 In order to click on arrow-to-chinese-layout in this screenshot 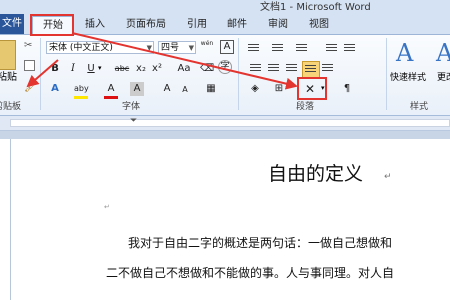, I will do `click(184, 61)`.